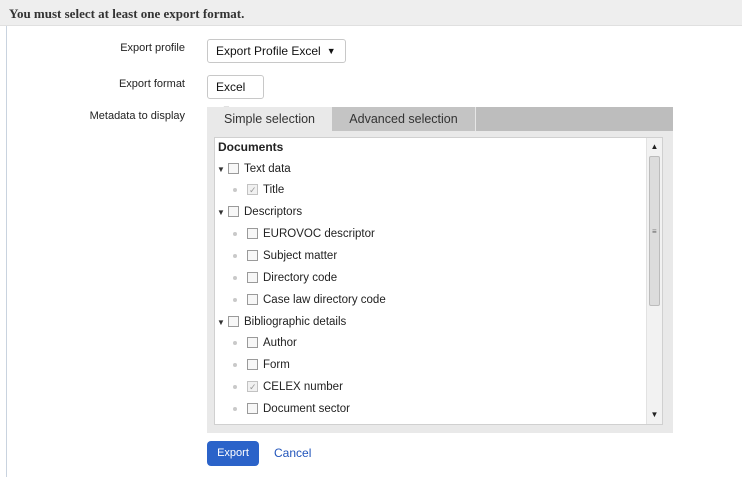 The width and height of the screenshot is (742, 477). I want to click on tab-simple-selection: Simple selection, so click(269, 119).